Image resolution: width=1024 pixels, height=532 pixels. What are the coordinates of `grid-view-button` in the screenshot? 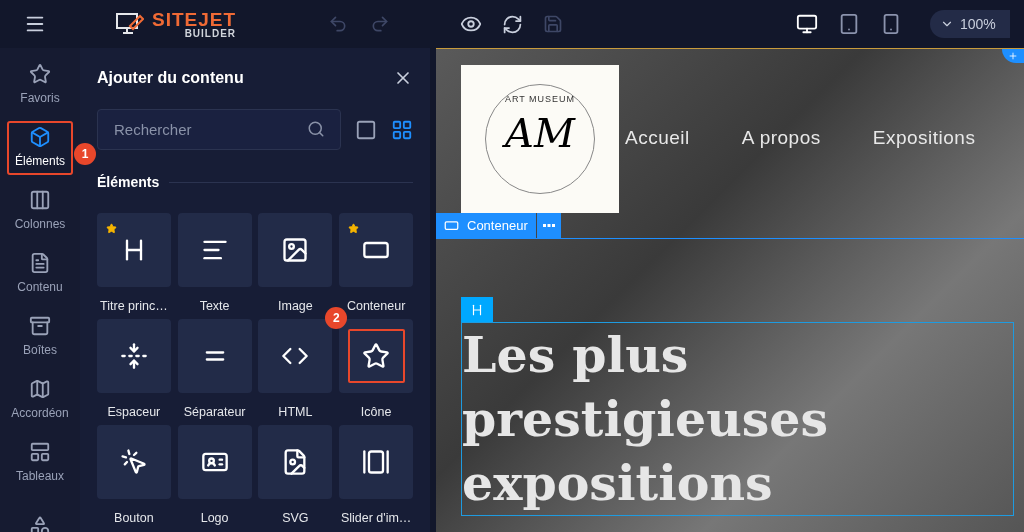 It's located at (402, 129).